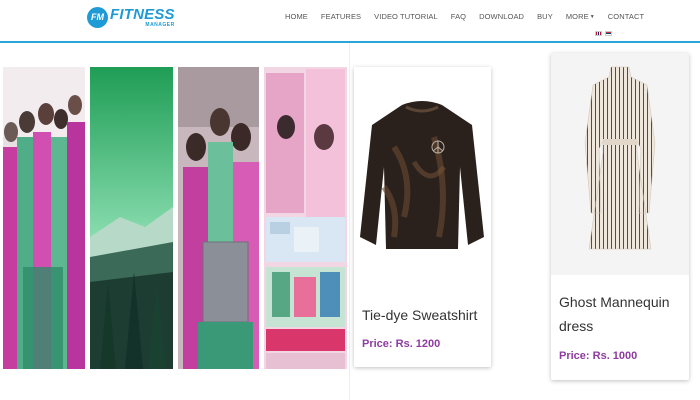 Image resolution: width=700 pixels, height=400 pixels. What do you see at coordinates (218, 218) in the screenshot?
I see `women-with-laptop-photo` at bounding box center [218, 218].